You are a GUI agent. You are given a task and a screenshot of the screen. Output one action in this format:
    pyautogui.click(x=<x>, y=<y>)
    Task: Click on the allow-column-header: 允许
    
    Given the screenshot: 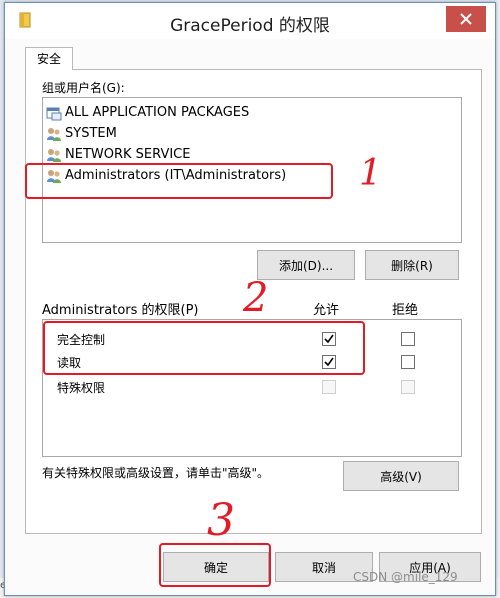 What is the action you would take?
    pyautogui.click(x=326, y=310)
    